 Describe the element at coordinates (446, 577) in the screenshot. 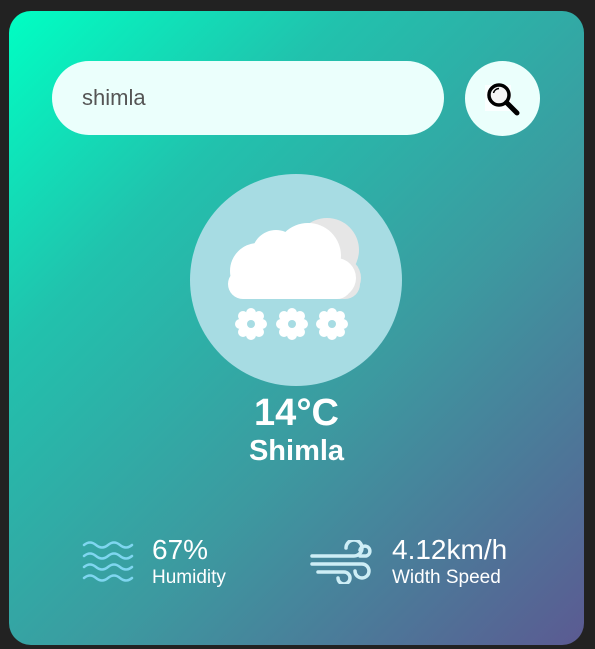

I see `wind-speed-label: Width Speed` at that location.